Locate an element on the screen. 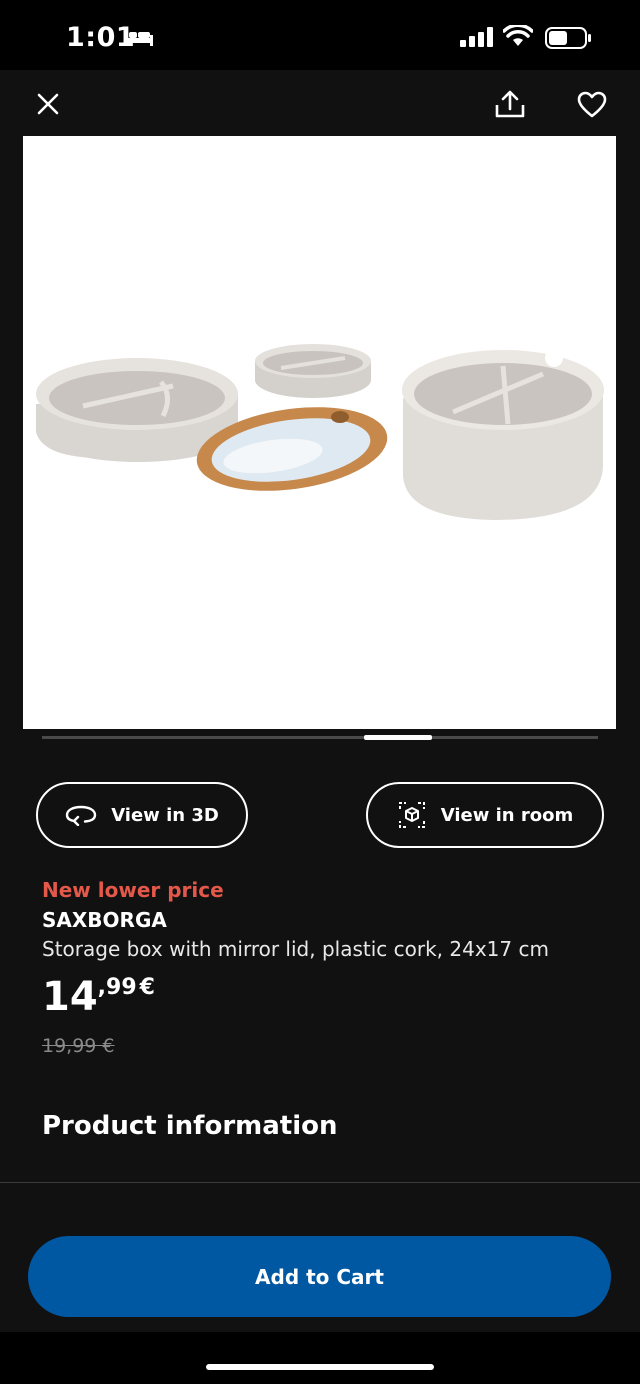  close-button is located at coordinates (48, 104).